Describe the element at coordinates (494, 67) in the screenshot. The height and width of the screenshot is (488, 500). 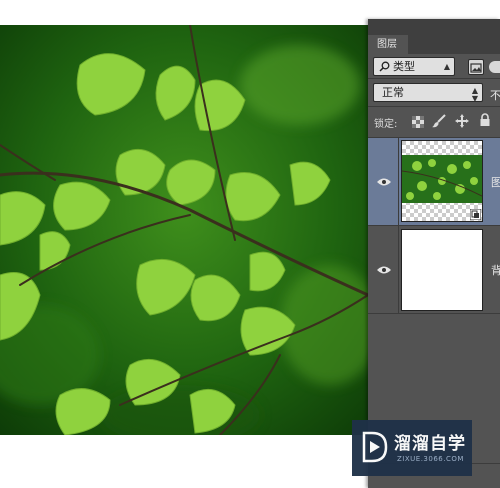
I see `adjustment-filter-icon` at that location.